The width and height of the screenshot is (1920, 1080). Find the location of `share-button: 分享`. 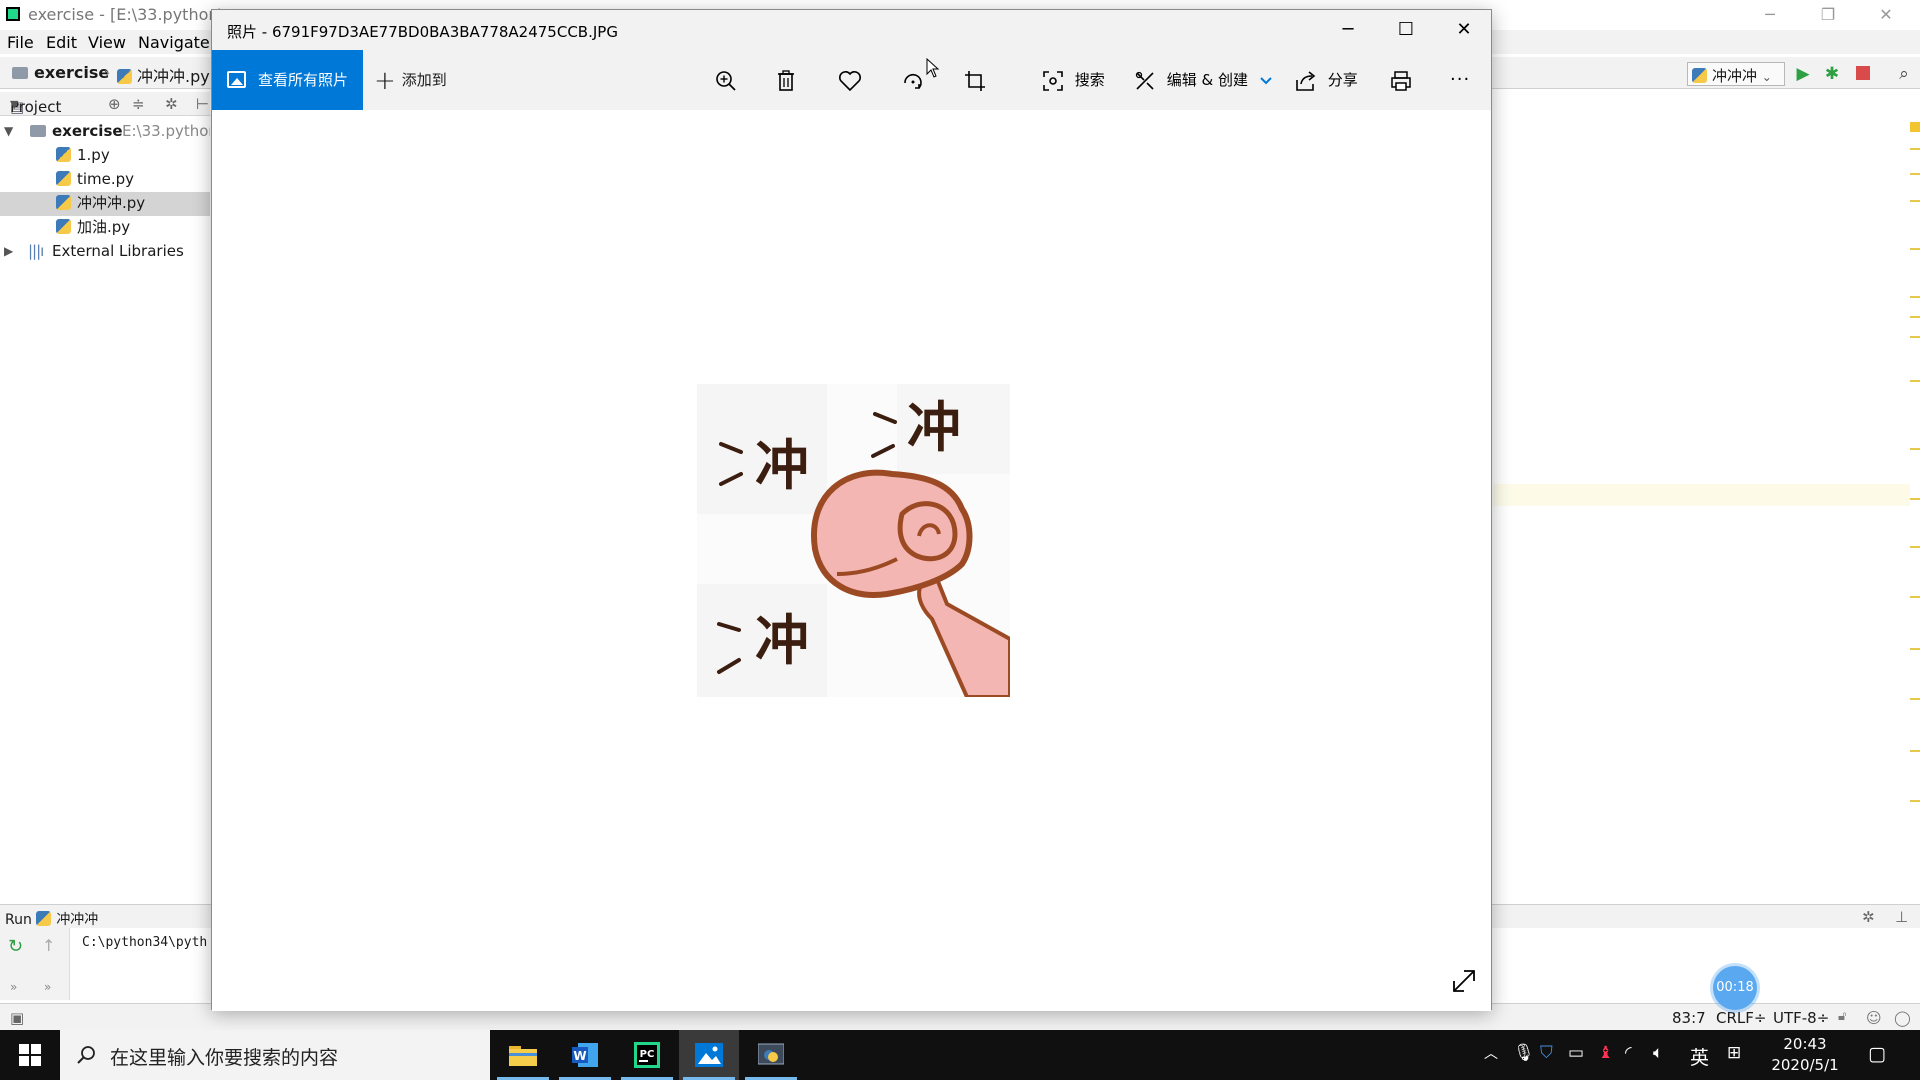

share-button: 分享 is located at coordinates (1326, 80).